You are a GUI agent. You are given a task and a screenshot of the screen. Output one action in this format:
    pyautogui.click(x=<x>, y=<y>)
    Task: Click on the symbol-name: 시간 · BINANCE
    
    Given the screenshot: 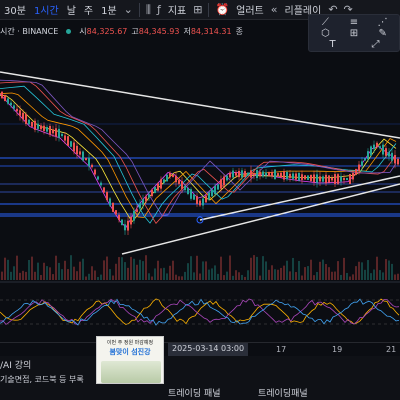 What is the action you would take?
    pyautogui.click(x=29, y=31)
    